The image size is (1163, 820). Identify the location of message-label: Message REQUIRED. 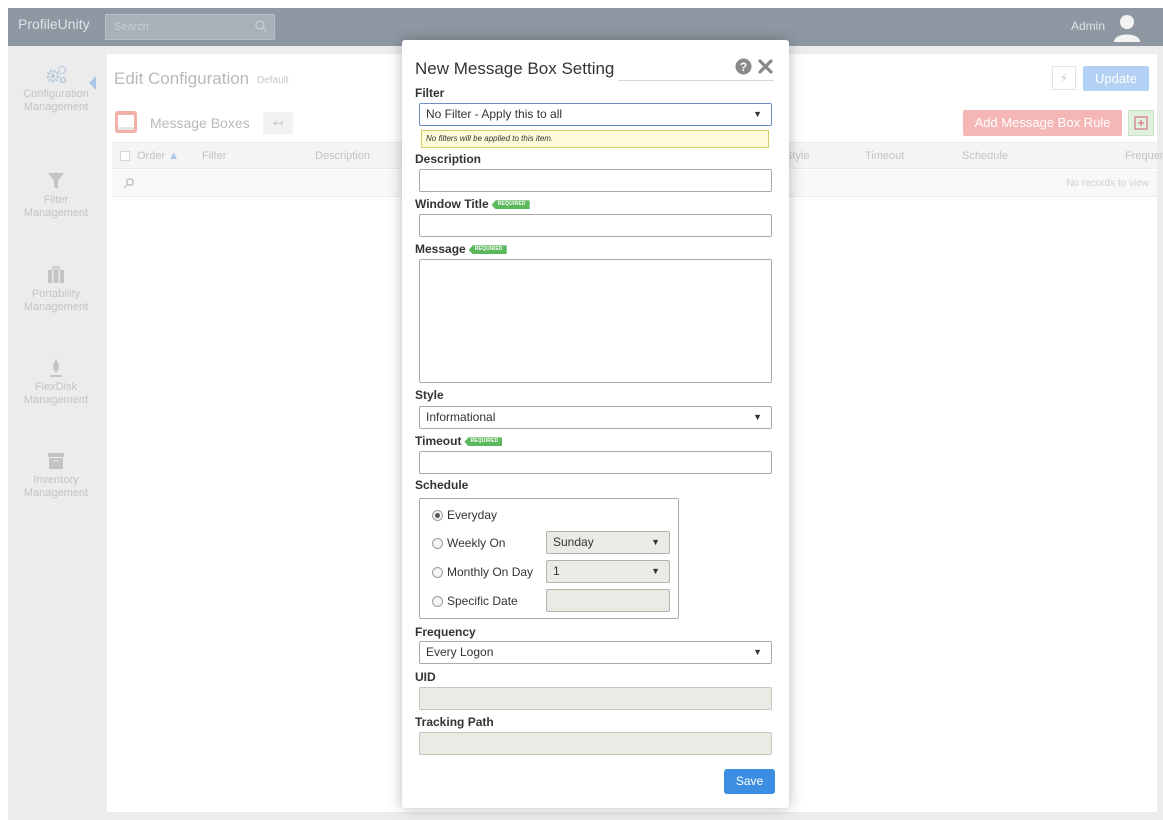
(461, 249).